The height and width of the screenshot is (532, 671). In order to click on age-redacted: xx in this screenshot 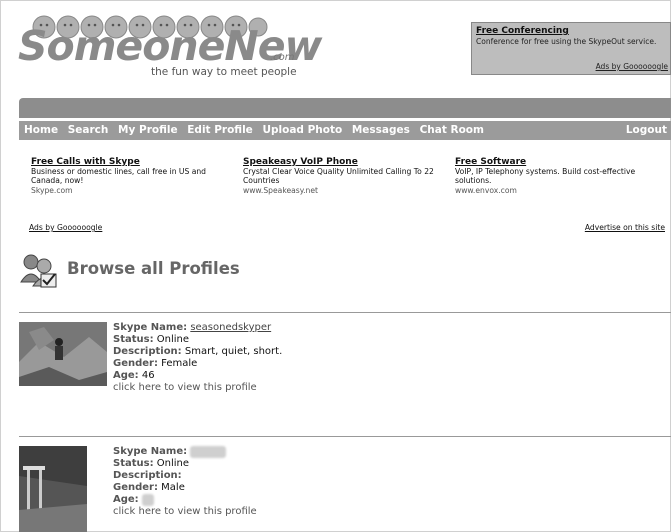, I will do `click(147, 500)`.